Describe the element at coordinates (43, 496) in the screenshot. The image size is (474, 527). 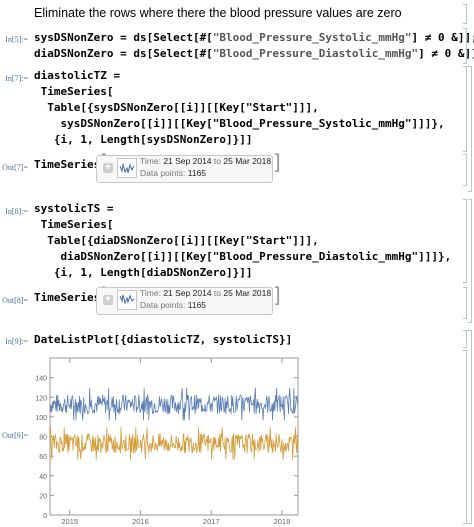
I see `y-tick-label: 20` at that location.